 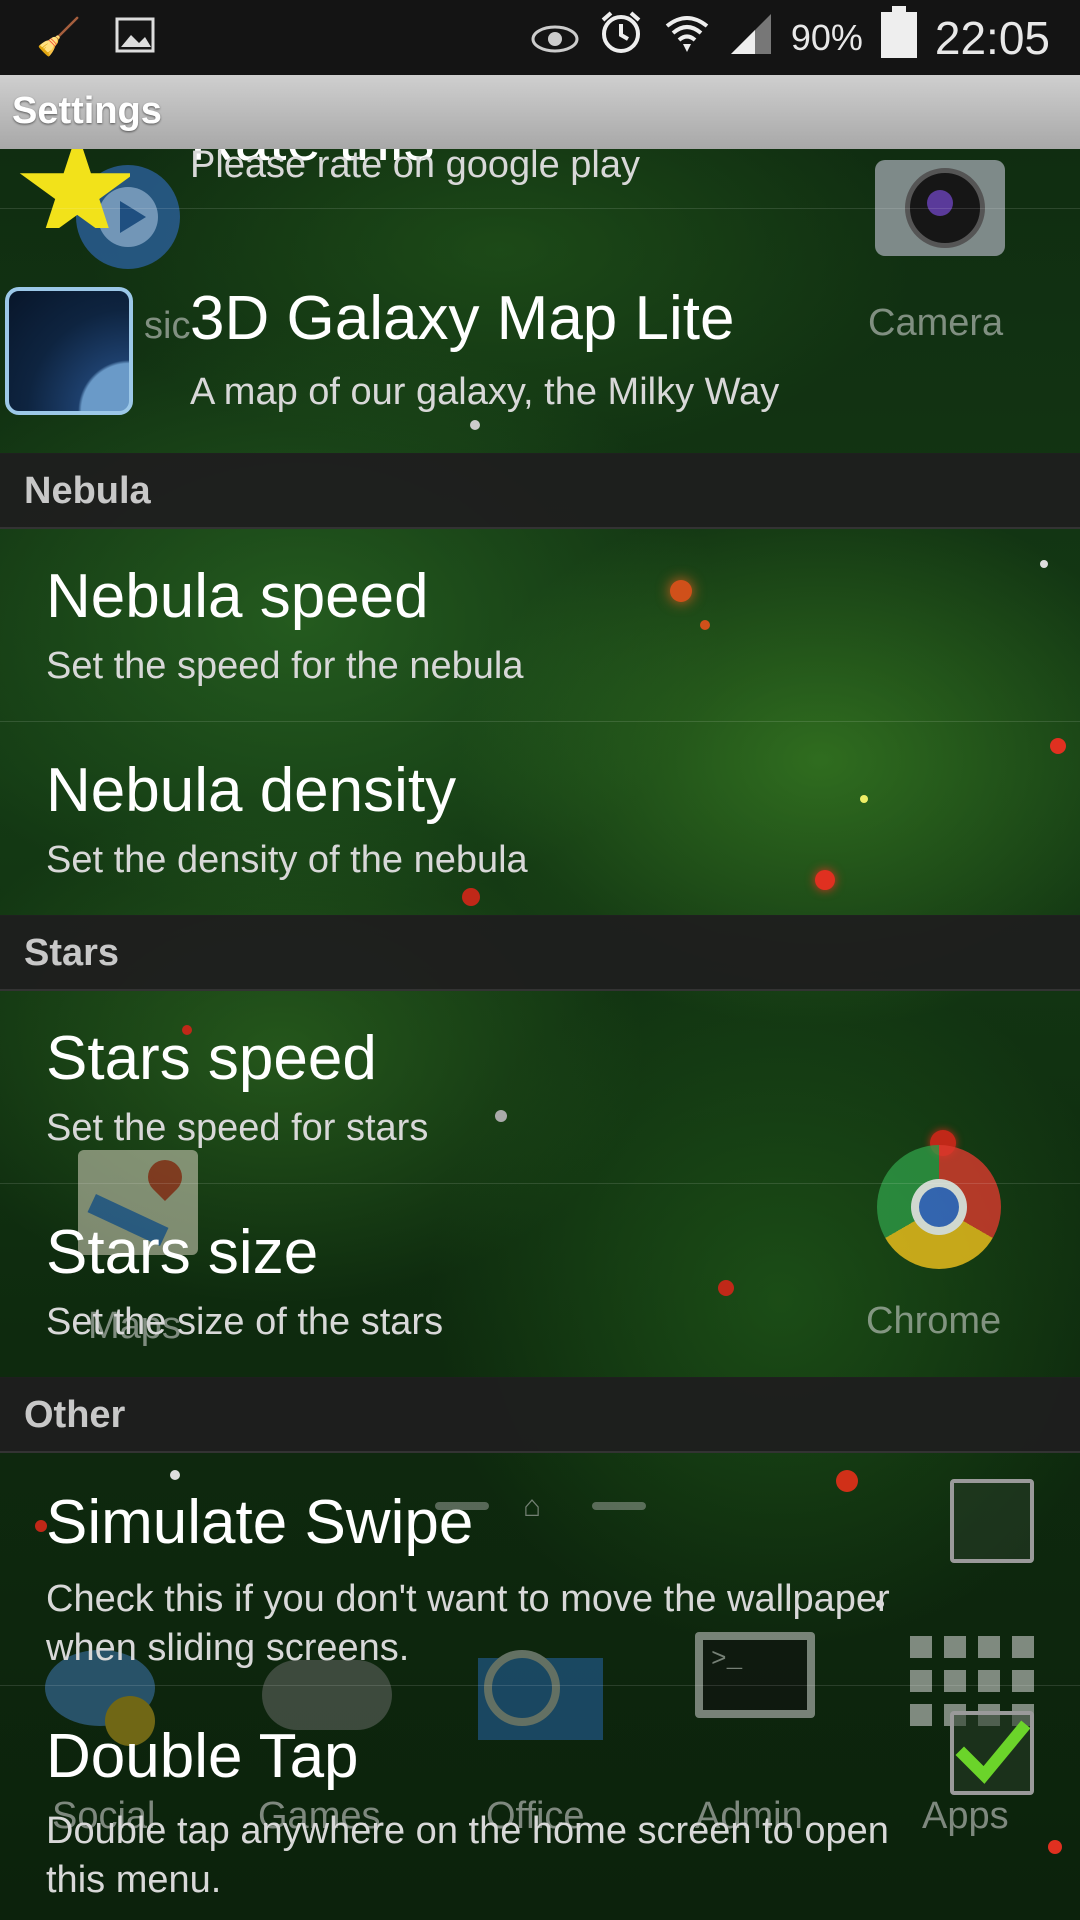 I want to click on page-title: Settings, so click(x=87, y=111).